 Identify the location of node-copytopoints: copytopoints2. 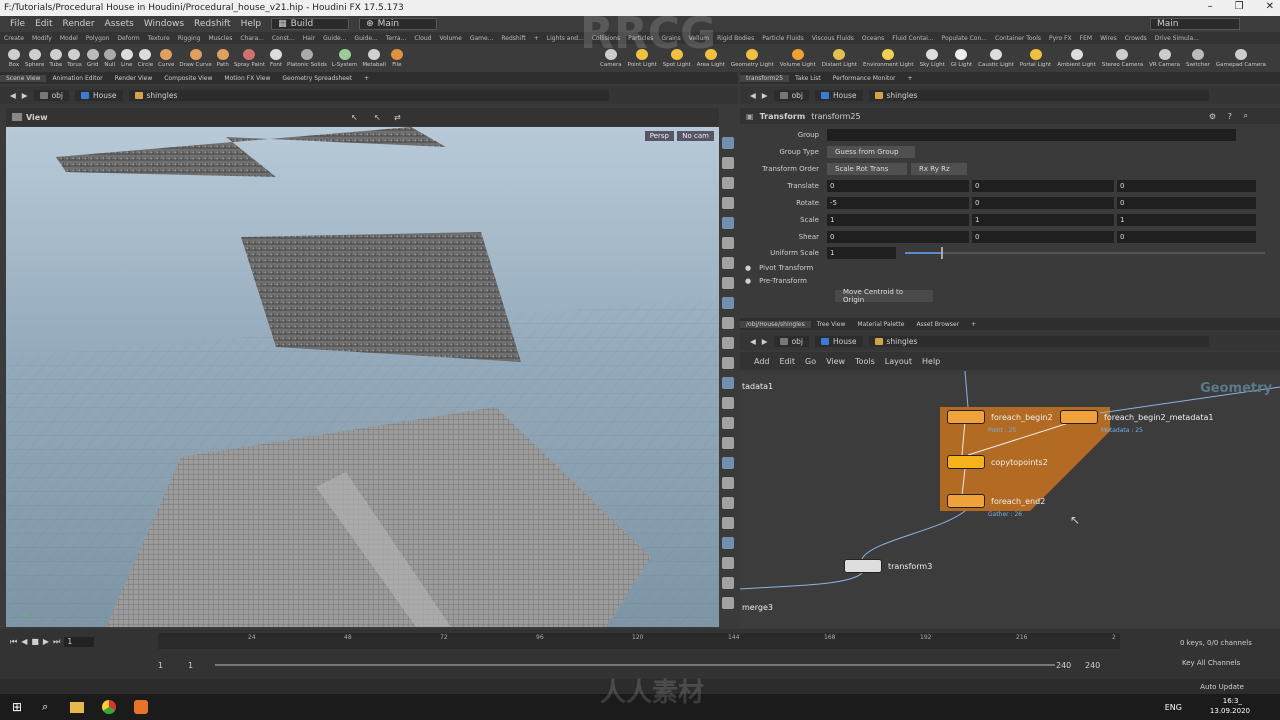
(997, 462).